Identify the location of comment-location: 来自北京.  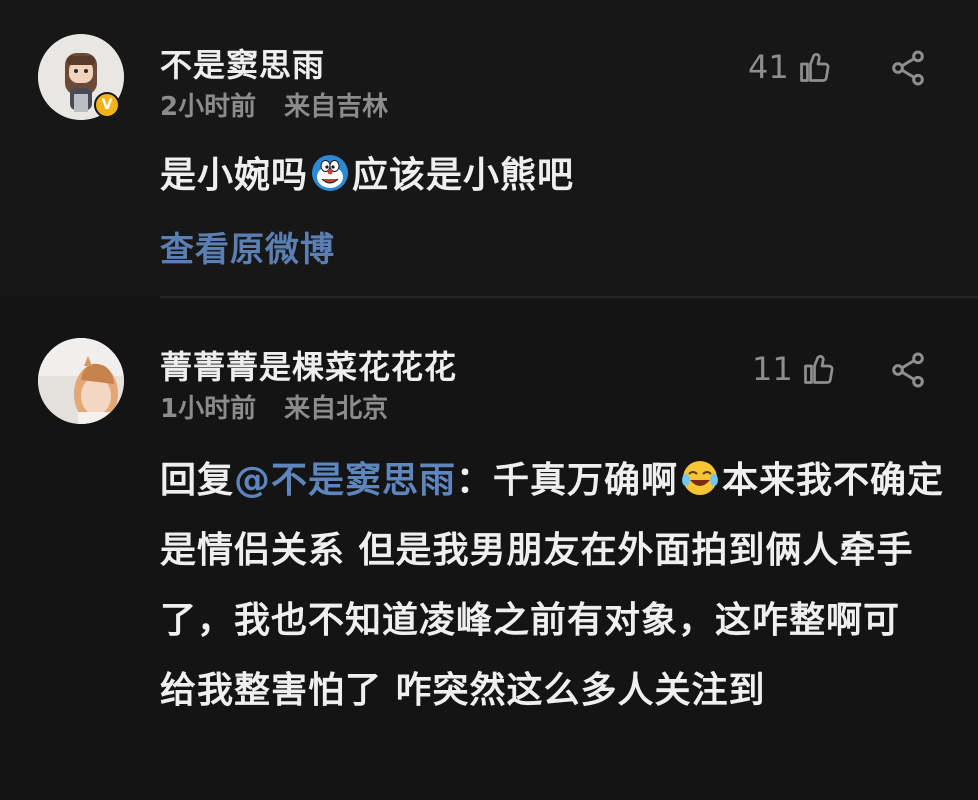
(336, 409).